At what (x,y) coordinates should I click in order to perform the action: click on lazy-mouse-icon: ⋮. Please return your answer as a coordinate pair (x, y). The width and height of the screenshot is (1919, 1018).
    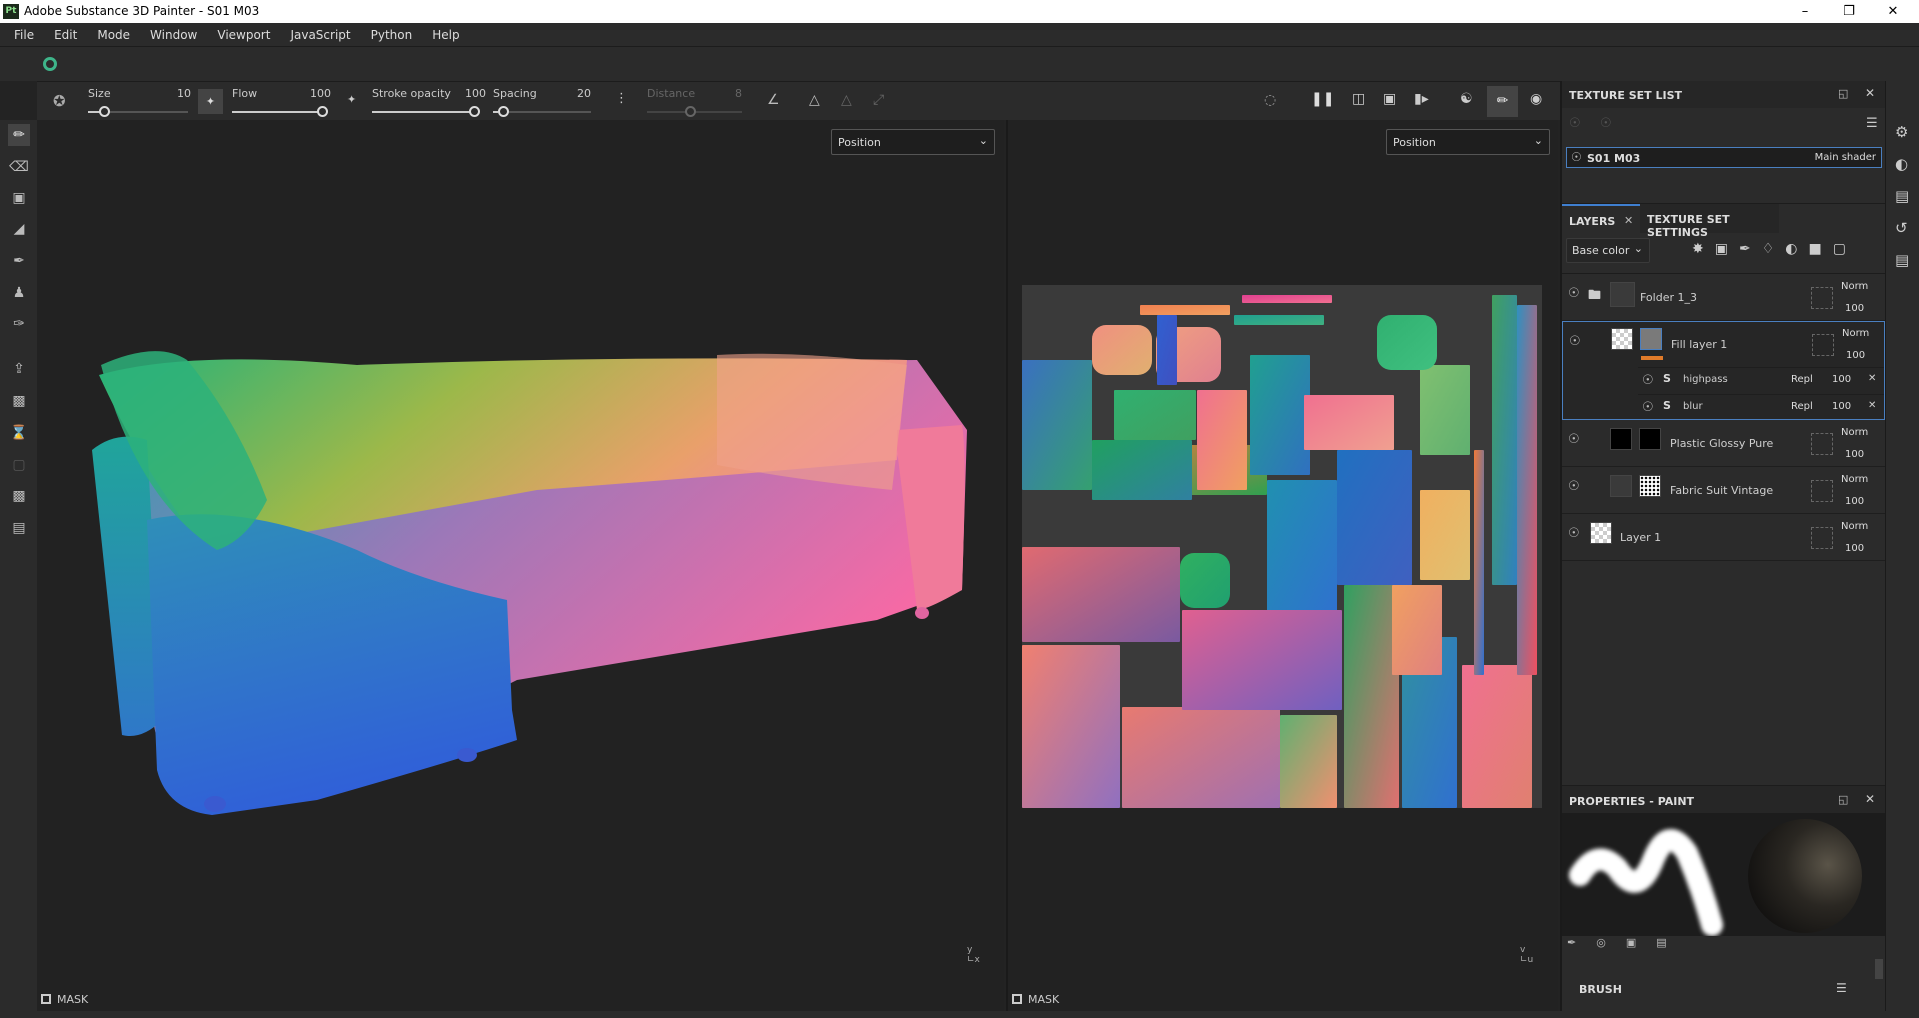
    Looking at the image, I should click on (621, 98).